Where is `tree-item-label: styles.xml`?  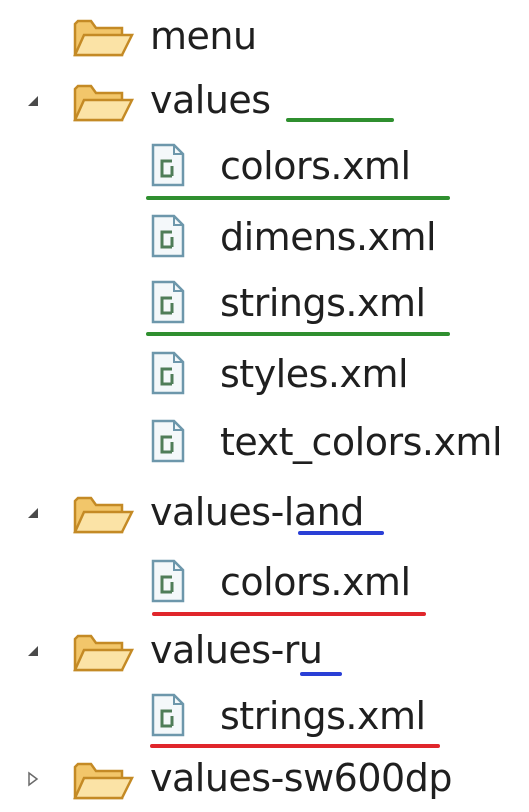 tree-item-label: styles.xml is located at coordinates (314, 374).